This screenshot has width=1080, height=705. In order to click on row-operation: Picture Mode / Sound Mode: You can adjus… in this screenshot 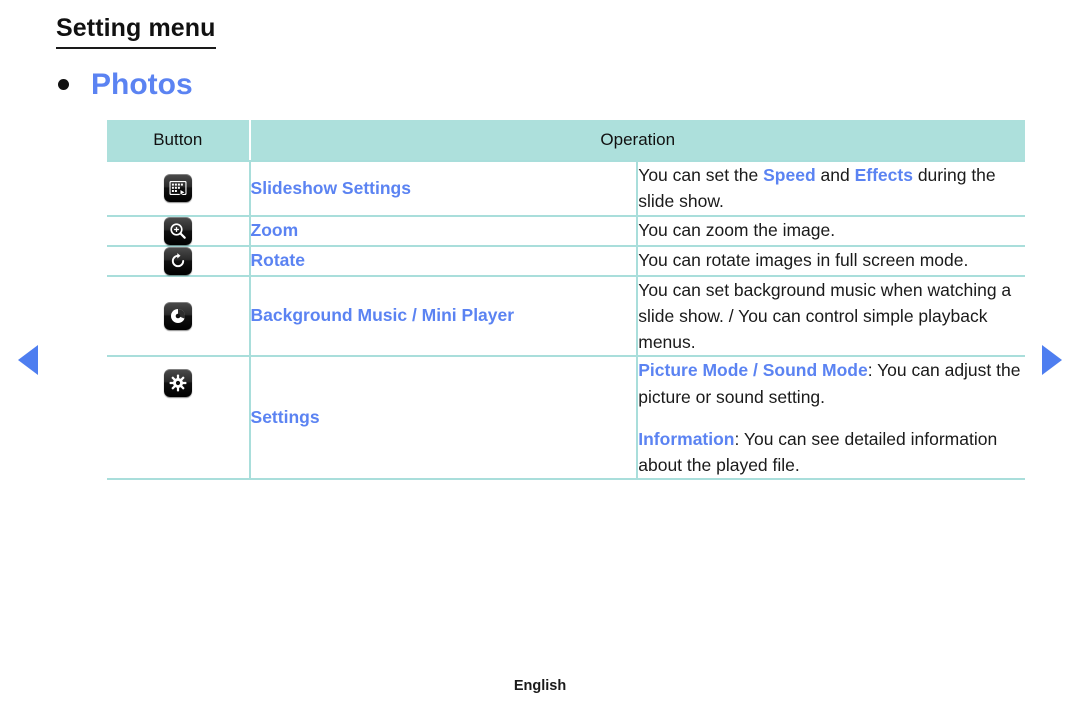, I will do `click(831, 418)`.